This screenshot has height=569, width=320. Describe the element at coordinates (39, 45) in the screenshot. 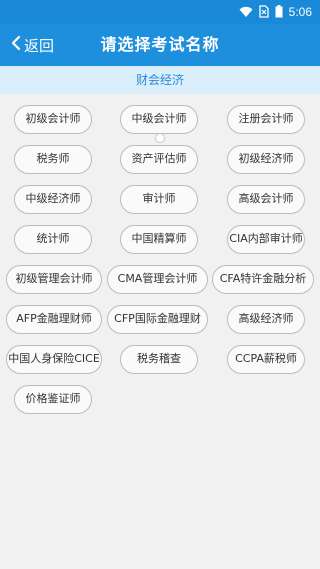

I see `back-label: 返回` at that location.